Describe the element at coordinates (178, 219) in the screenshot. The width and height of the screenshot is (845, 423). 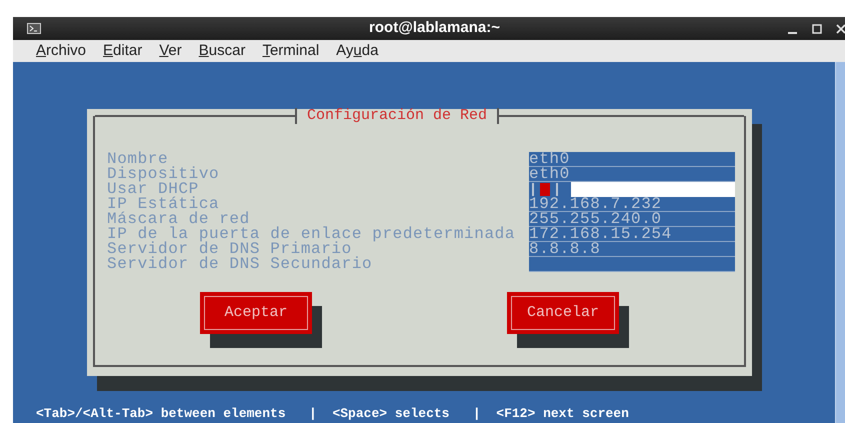
I see `field-label: Máscara de red` at that location.